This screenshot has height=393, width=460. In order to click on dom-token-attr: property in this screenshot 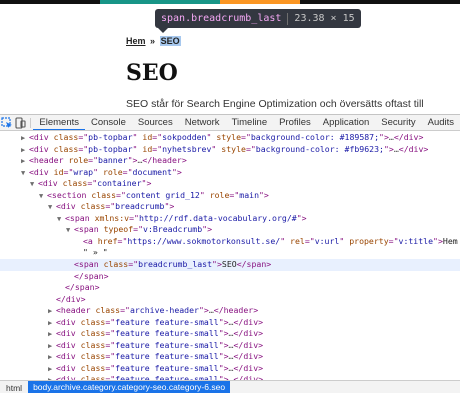, I will do `click(369, 240)`.